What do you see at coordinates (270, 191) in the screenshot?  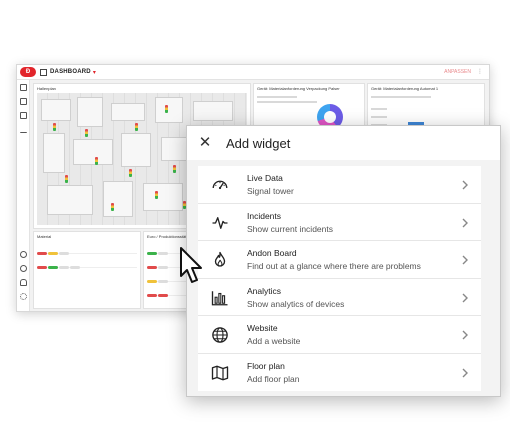 I see `widget-item-subtitle: Signal tower` at bounding box center [270, 191].